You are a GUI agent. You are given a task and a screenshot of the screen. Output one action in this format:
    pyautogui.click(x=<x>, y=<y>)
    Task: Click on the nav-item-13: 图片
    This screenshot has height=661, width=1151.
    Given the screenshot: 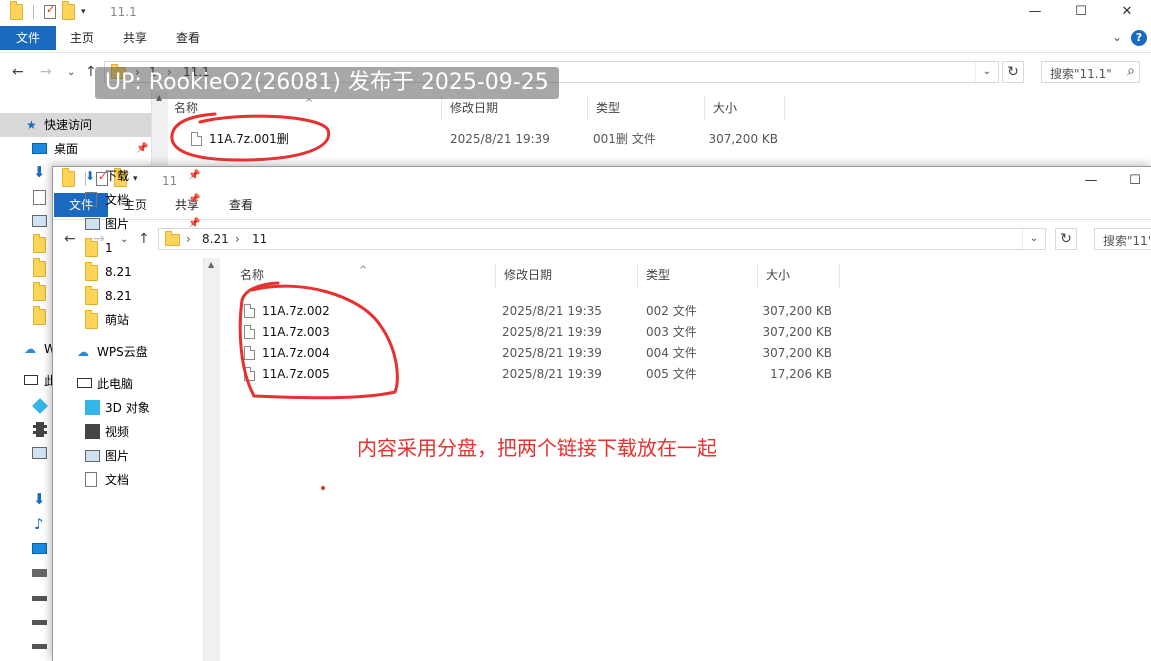 What is the action you would take?
    pyautogui.click(x=128, y=456)
    